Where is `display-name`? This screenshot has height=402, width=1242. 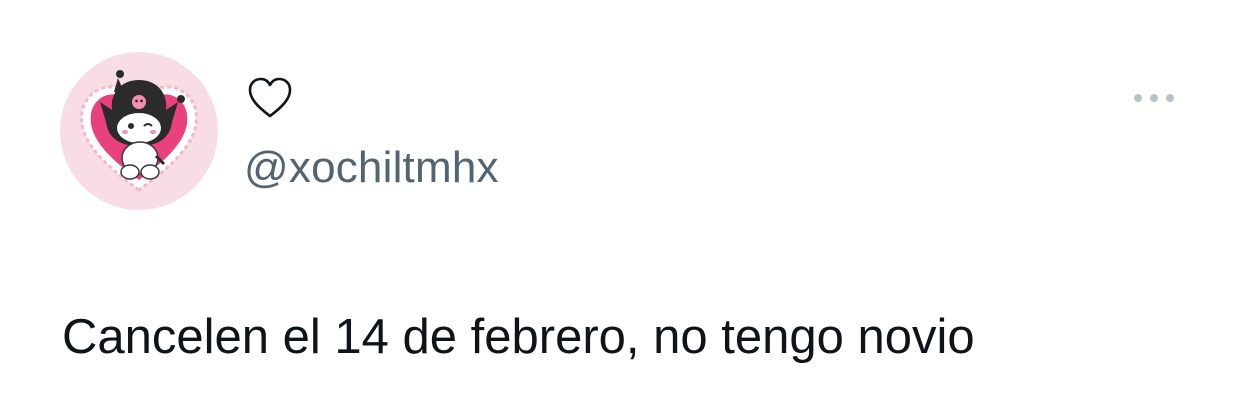 display-name is located at coordinates (270, 98).